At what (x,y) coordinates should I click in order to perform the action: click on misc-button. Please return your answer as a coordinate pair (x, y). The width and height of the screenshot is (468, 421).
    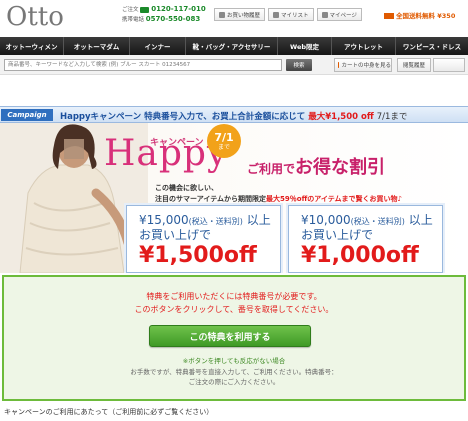
    Looking at the image, I should click on (449, 65).